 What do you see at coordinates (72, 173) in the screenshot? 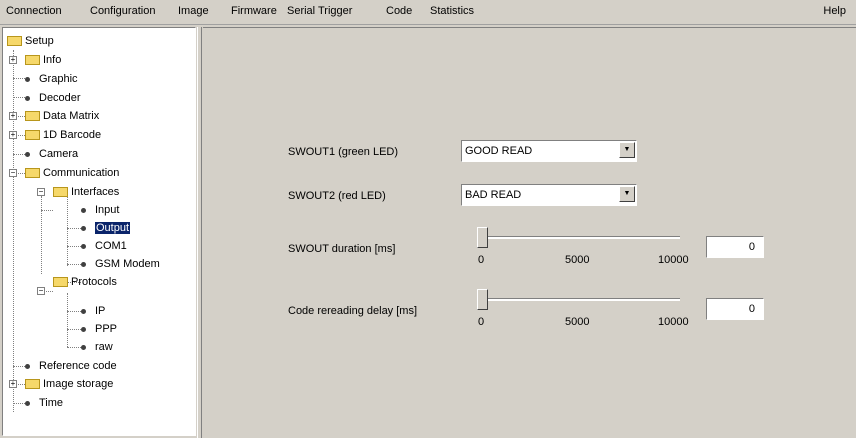
I see `tree-item-communication: Communication` at bounding box center [72, 173].